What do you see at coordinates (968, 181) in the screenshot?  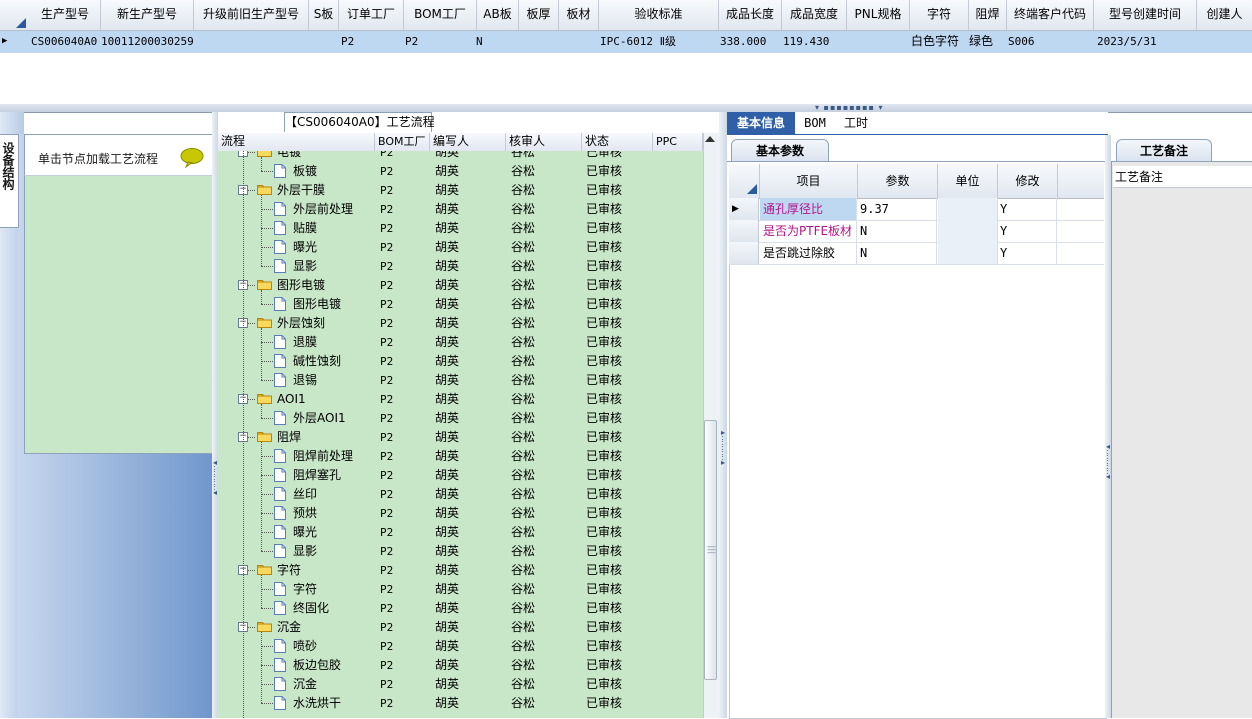 I see `param-col-unit: 单位` at bounding box center [968, 181].